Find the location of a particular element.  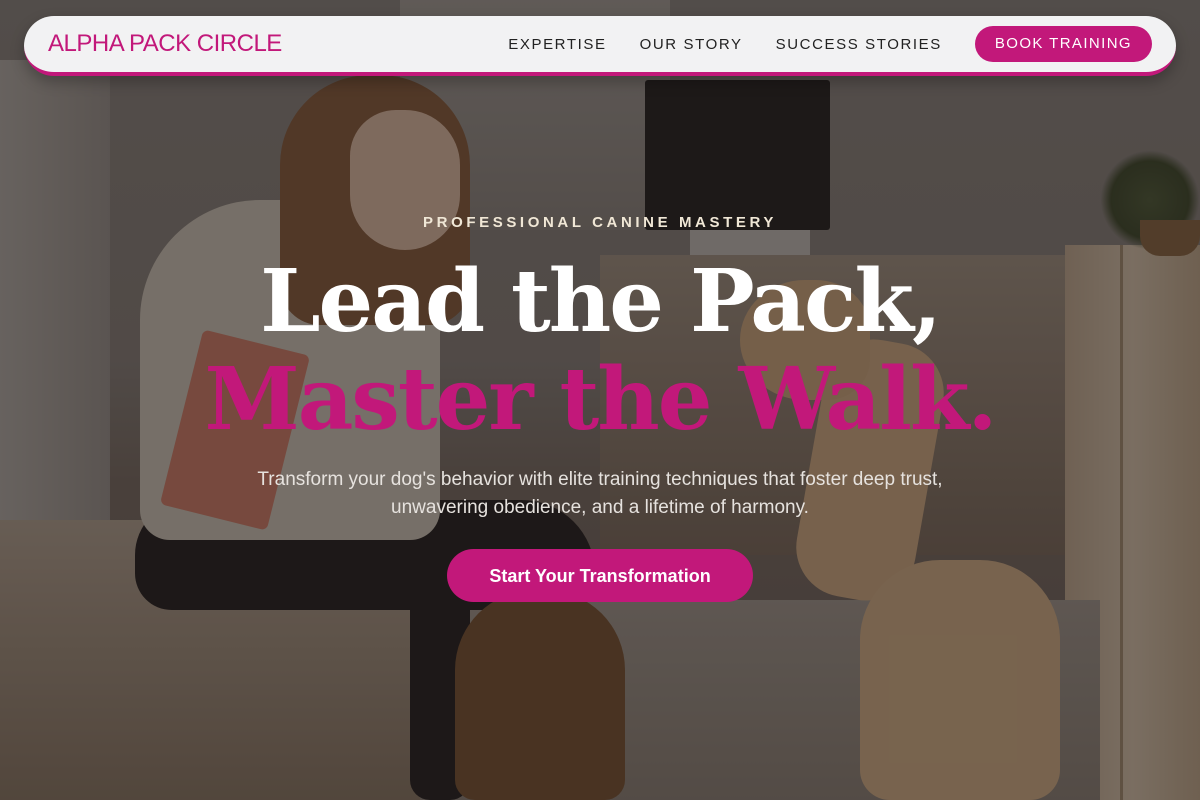

hero-headline-line2: Master the Walk. is located at coordinates (601, 399).